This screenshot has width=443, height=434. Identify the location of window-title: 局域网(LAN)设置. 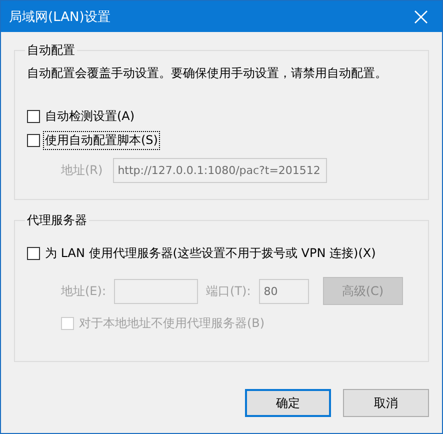
(59, 17).